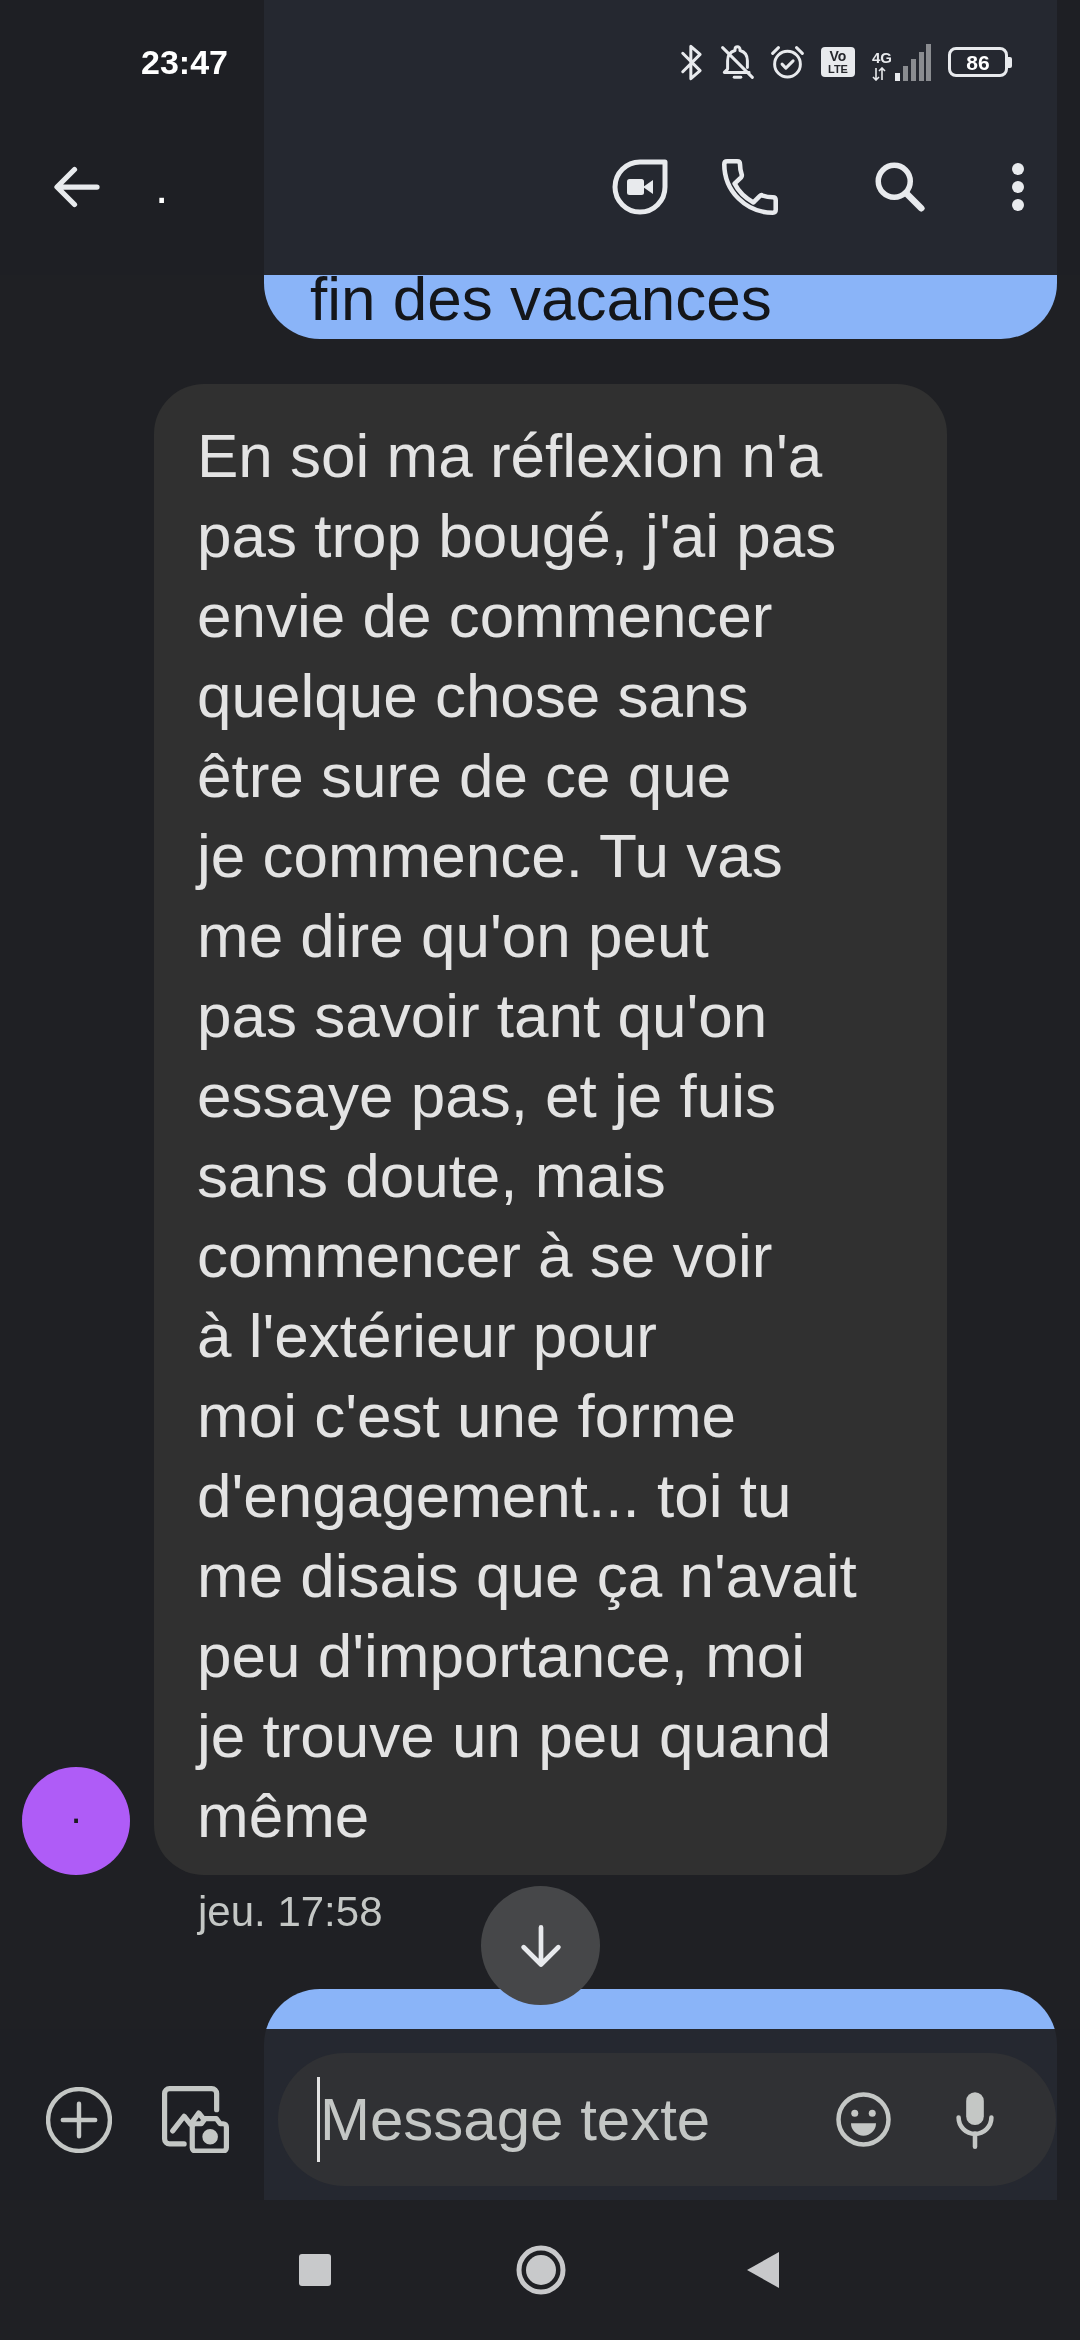  What do you see at coordinates (838, 62) in the screenshot?
I see `volte-badge: Vo LTE` at bounding box center [838, 62].